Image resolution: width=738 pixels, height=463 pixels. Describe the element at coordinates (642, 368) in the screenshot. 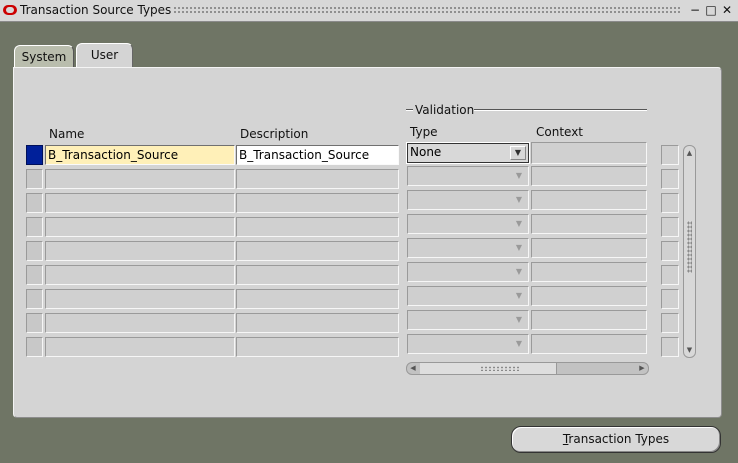

I see `scroll-right-icon: ▶` at that location.